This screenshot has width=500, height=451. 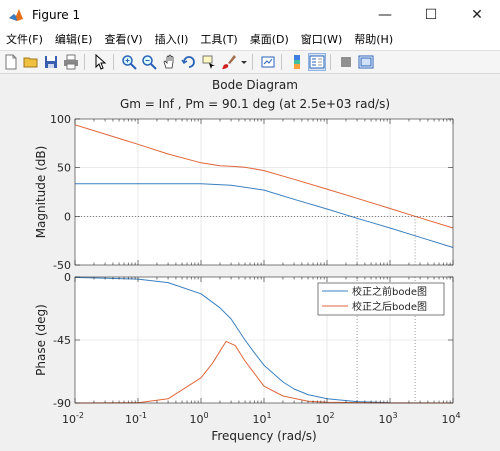 I want to click on link-plot-icon, so click(x=268, y=62).